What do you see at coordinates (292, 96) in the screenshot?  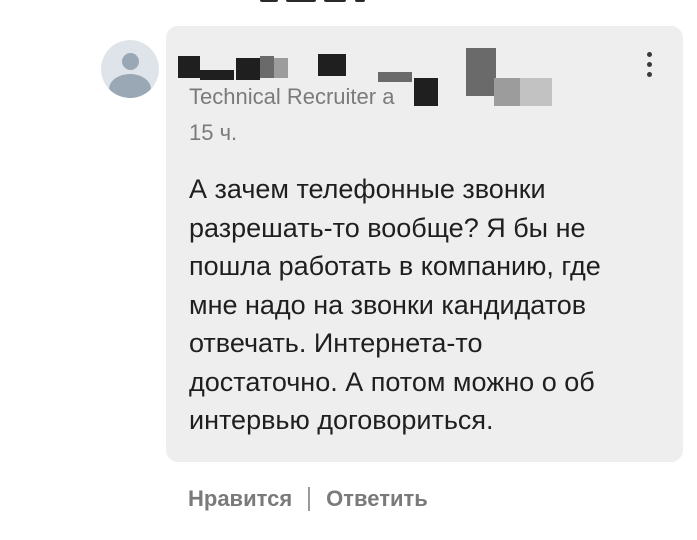 I see `author-job-title: Technical Recruiter a` at bounding box center [292, 96].